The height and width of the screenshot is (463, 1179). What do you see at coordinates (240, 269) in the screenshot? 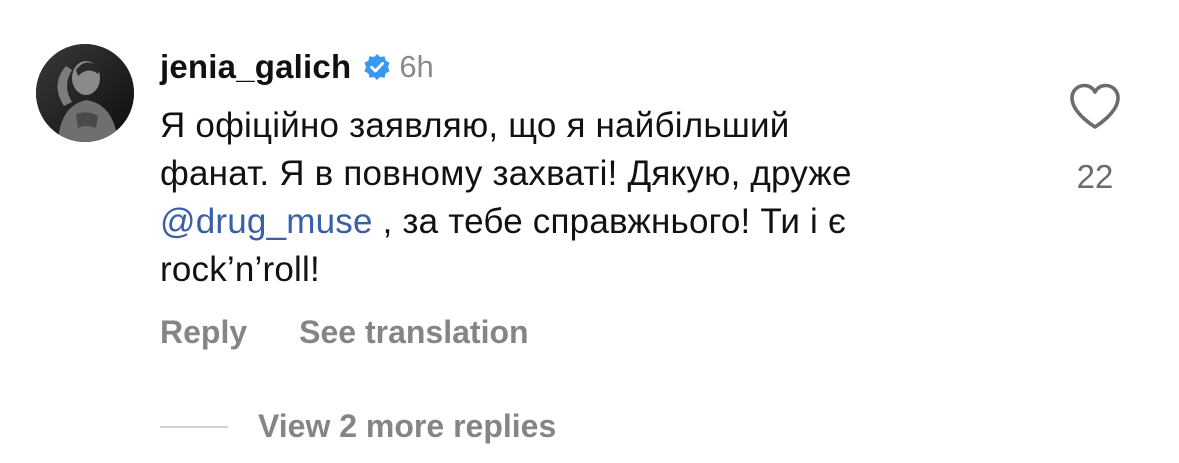
I see `comment-text-line: rock’n’roll!` at bounding box center [240, 269].